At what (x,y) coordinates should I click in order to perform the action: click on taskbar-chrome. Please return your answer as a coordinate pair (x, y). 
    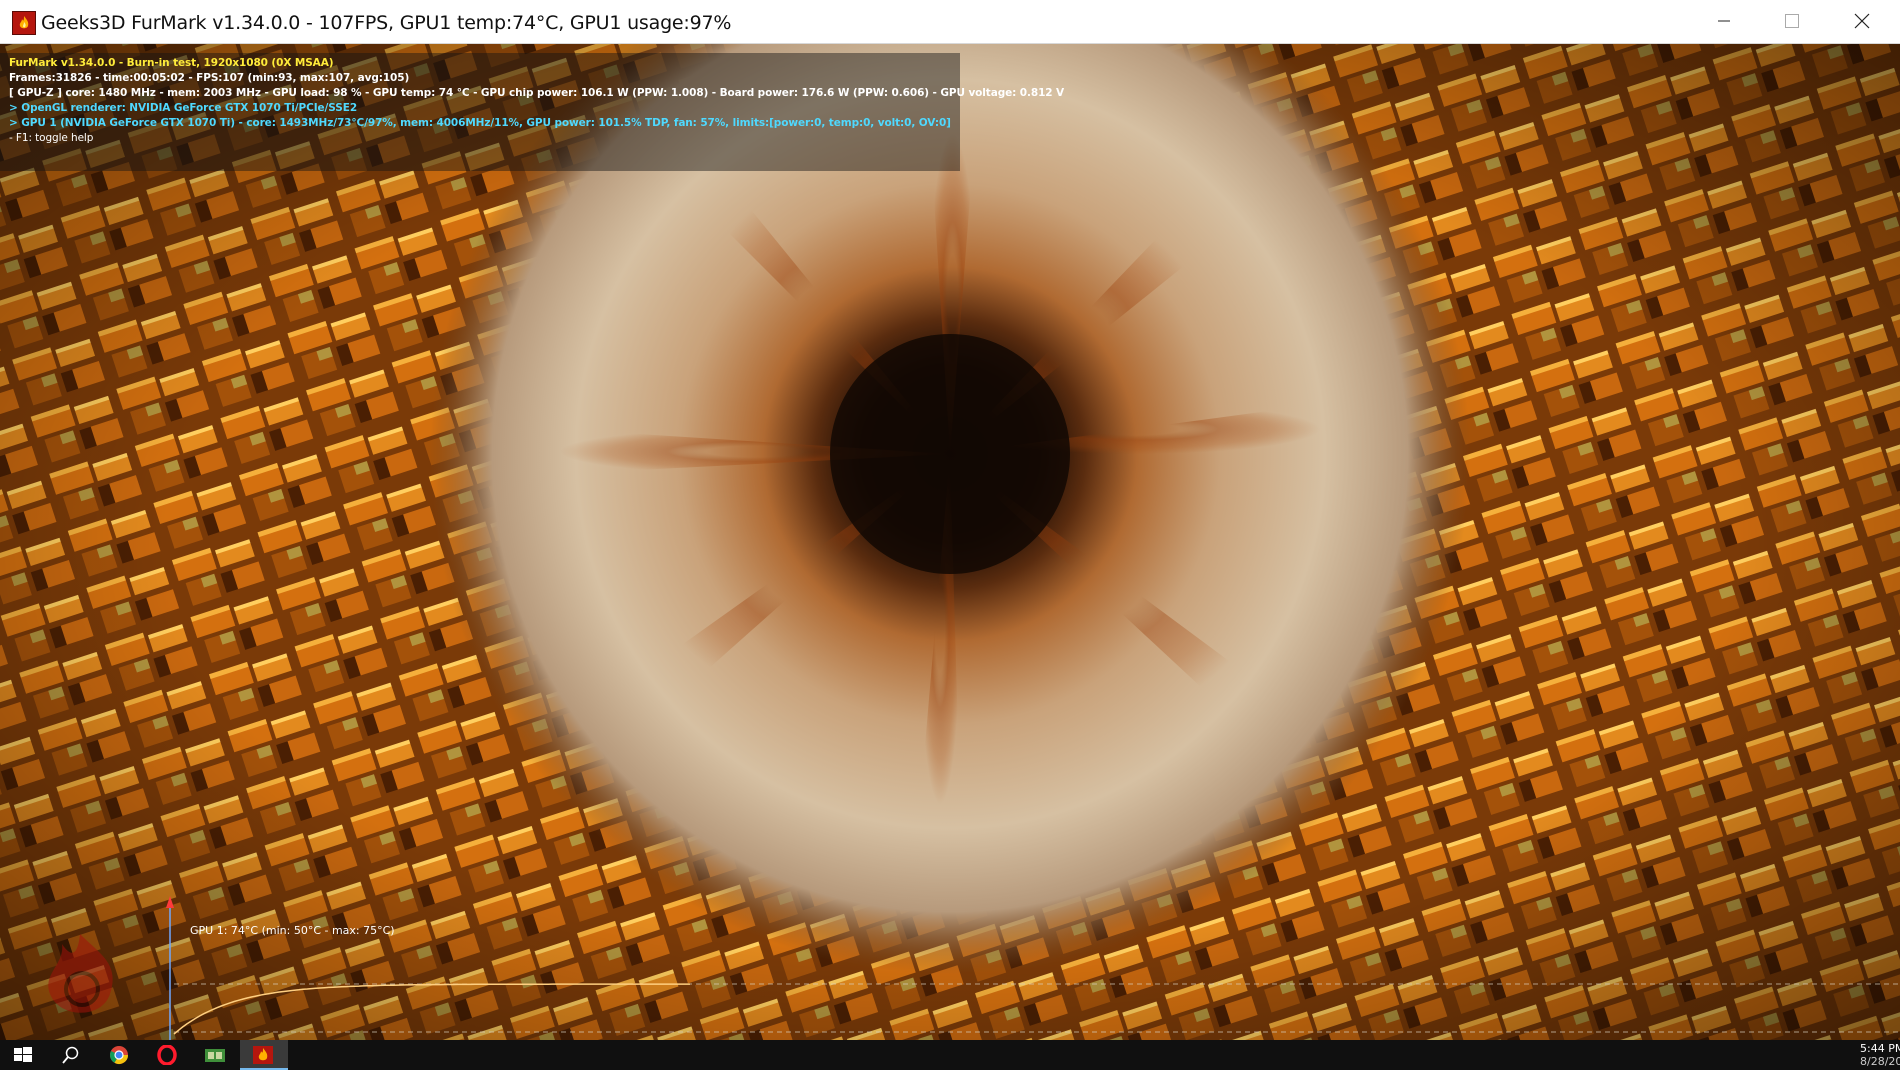
    Looking at the image, I should click on (120, 1055).